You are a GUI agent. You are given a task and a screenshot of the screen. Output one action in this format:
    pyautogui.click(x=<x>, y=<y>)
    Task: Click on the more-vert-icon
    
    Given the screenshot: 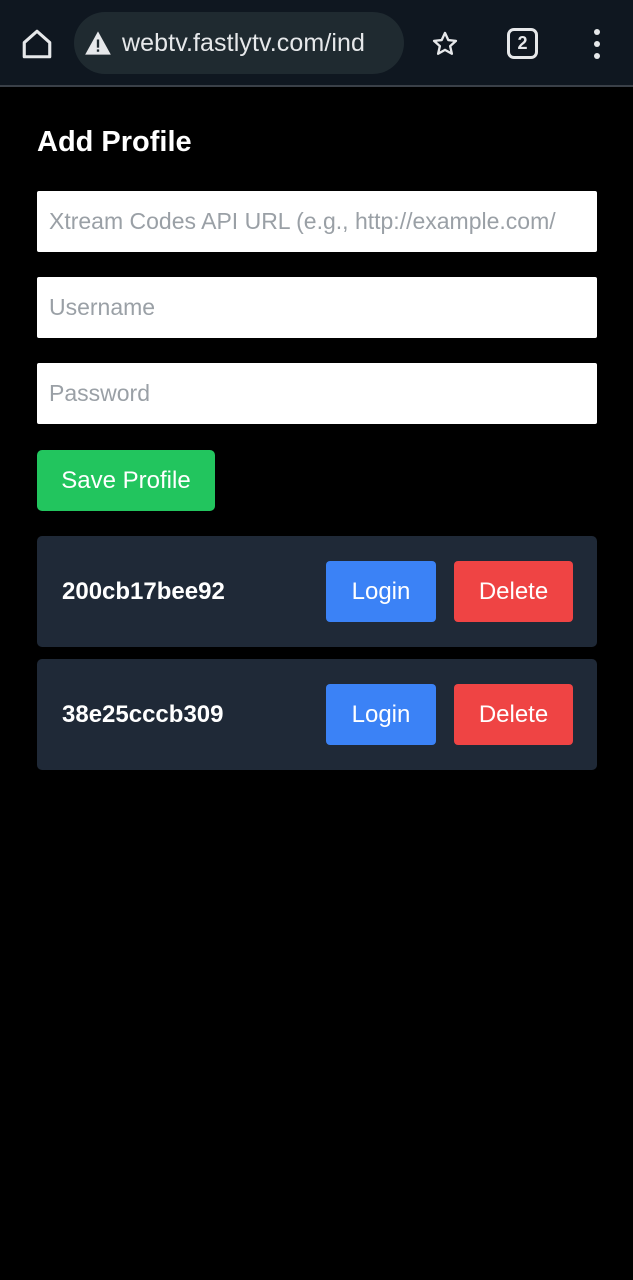 What is the action you would take?
    pyautogui.click(x=597, y=44)
    